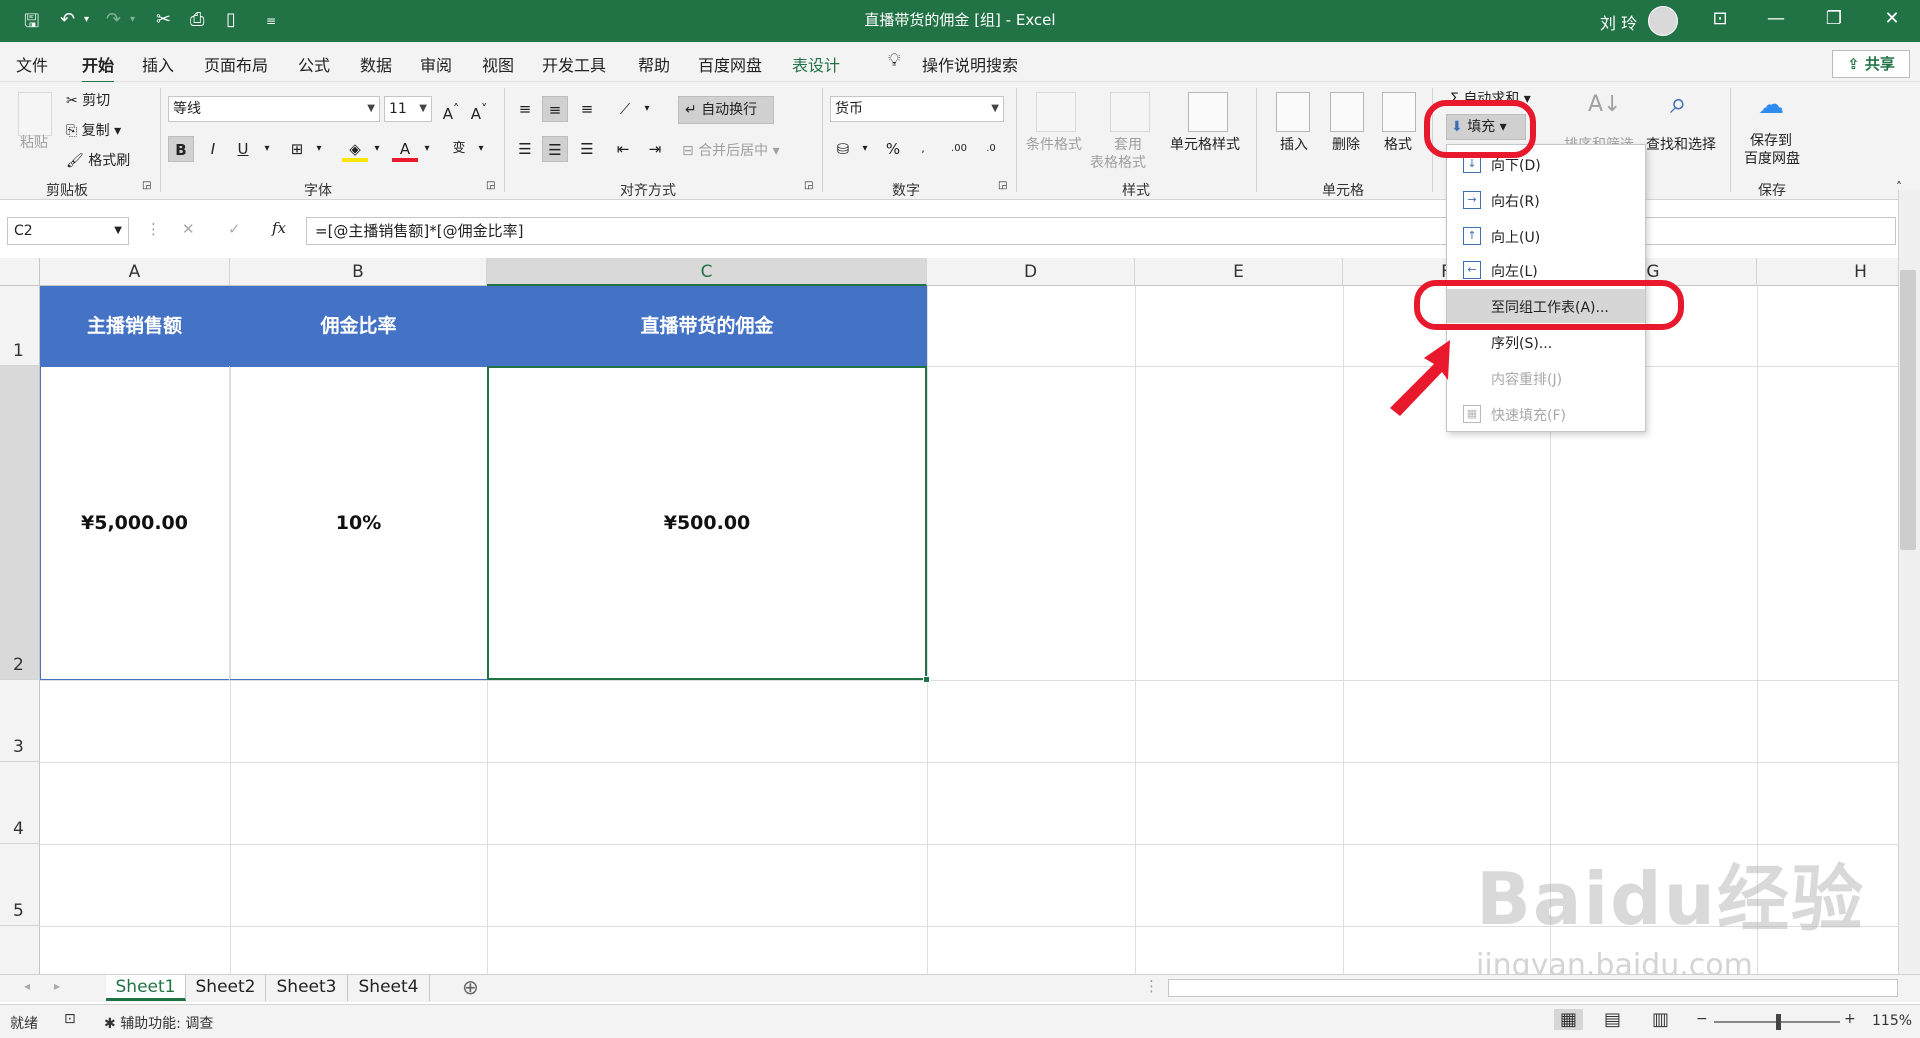 This screenshot has width=1920, height=1038. Describe the element at coordinates (1720, 18) in the screenshot. I see `ribbon-display-icon: ⊡` at that location.